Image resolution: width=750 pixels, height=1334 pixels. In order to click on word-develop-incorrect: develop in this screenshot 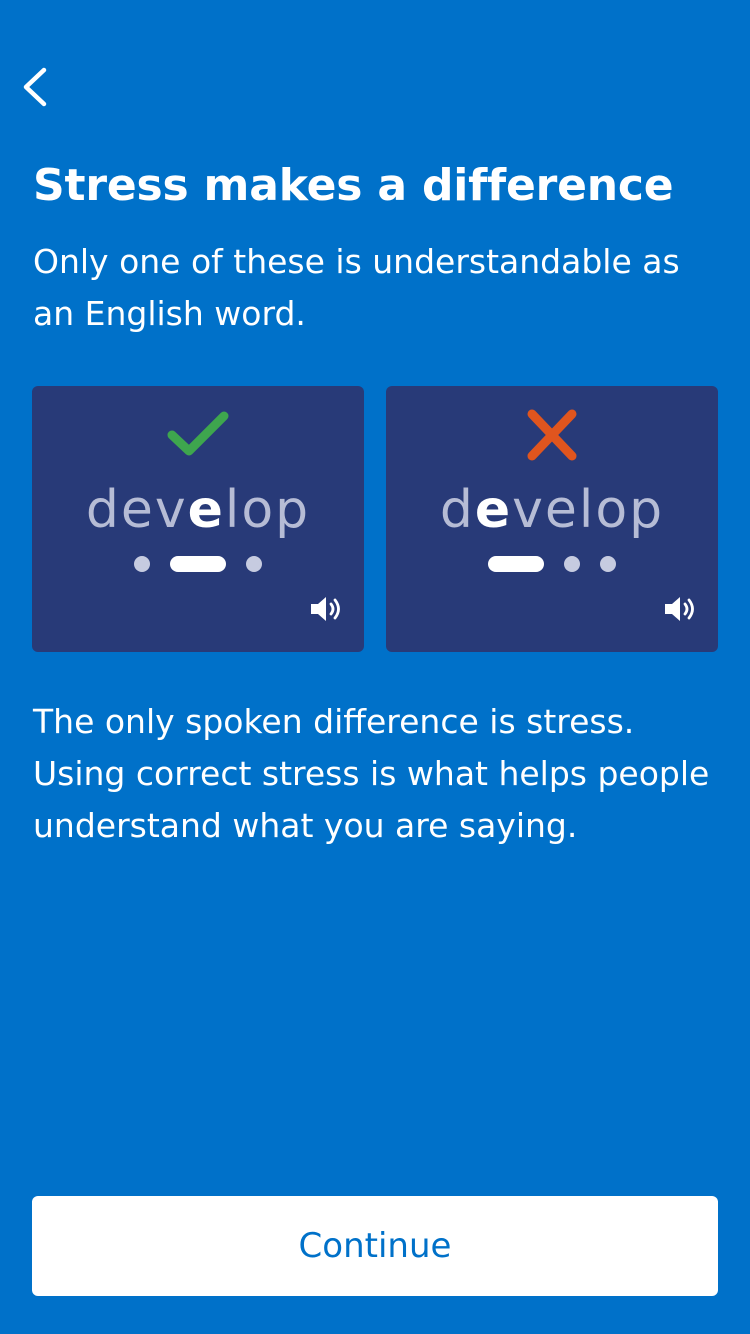, I will do `click(552, 510)`.